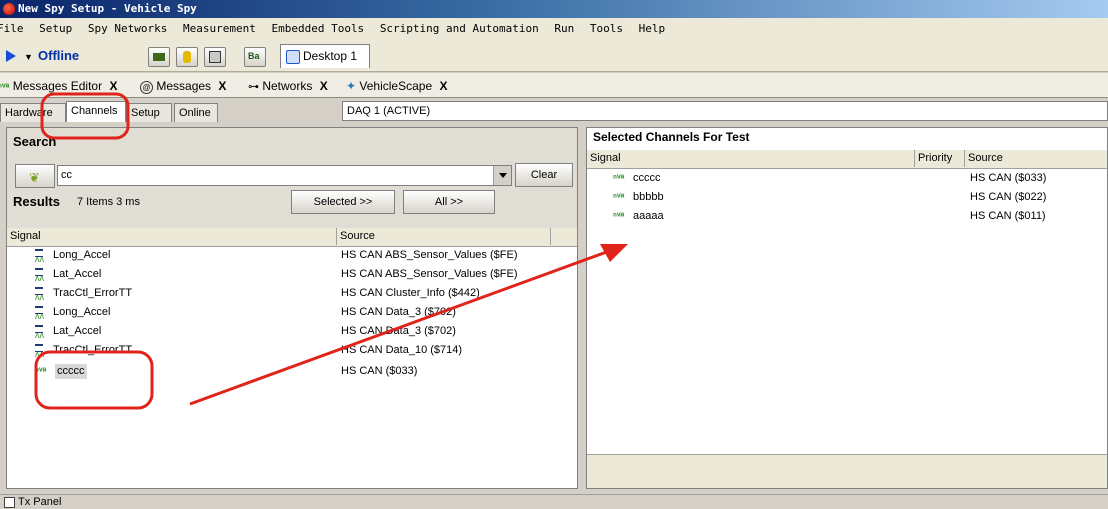  What do you see at coordinates (1008, 197) in the screenshot?
I see `row-source: HS CAN ($022)` at bounding box center [1008, 197].